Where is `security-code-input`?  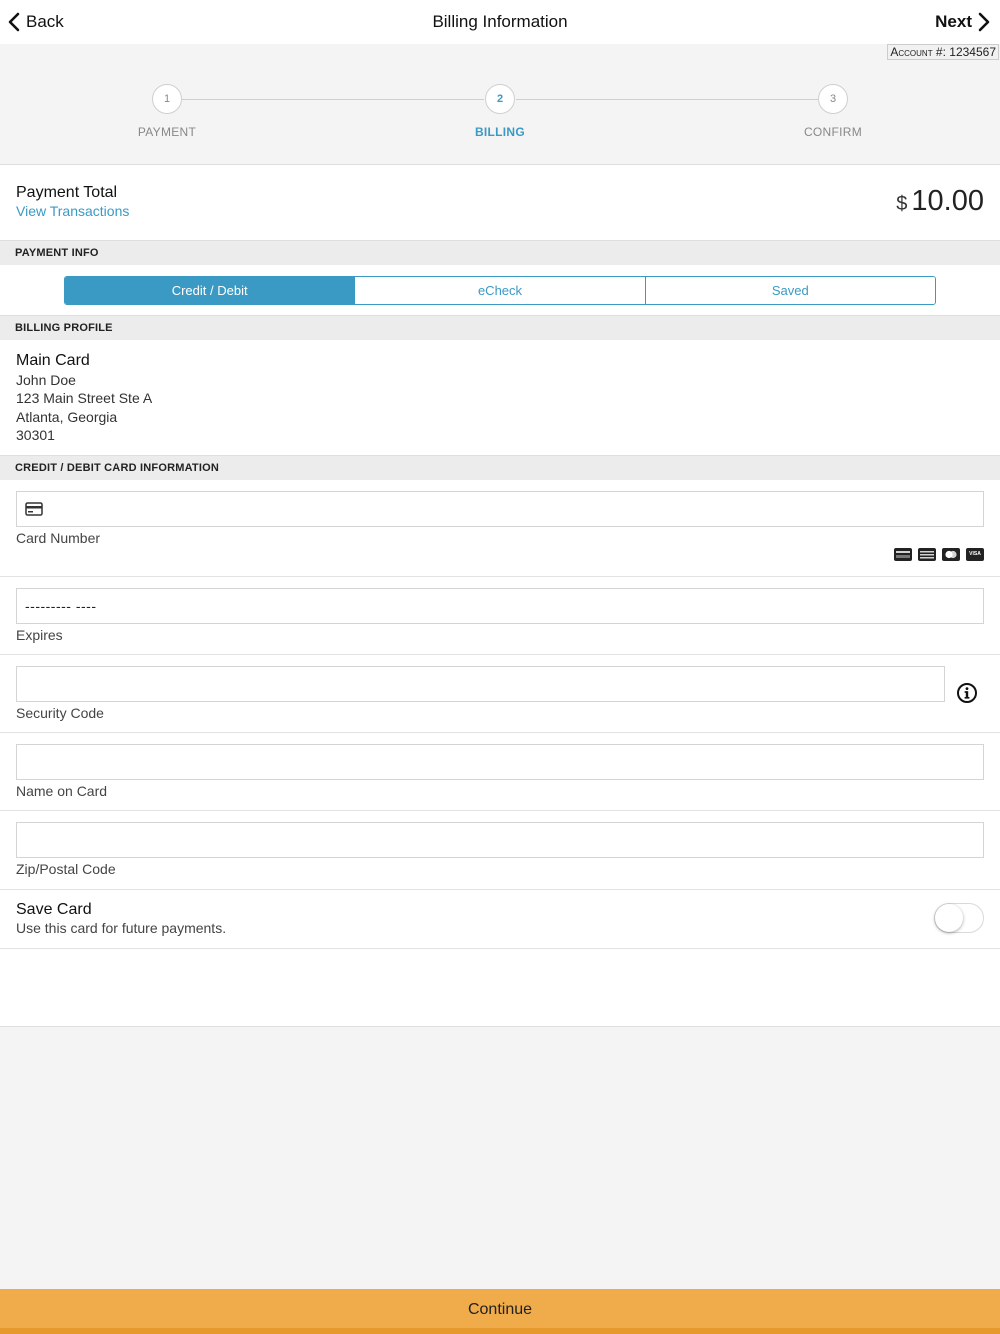
security-code-input is located at coordinates (480, 684).